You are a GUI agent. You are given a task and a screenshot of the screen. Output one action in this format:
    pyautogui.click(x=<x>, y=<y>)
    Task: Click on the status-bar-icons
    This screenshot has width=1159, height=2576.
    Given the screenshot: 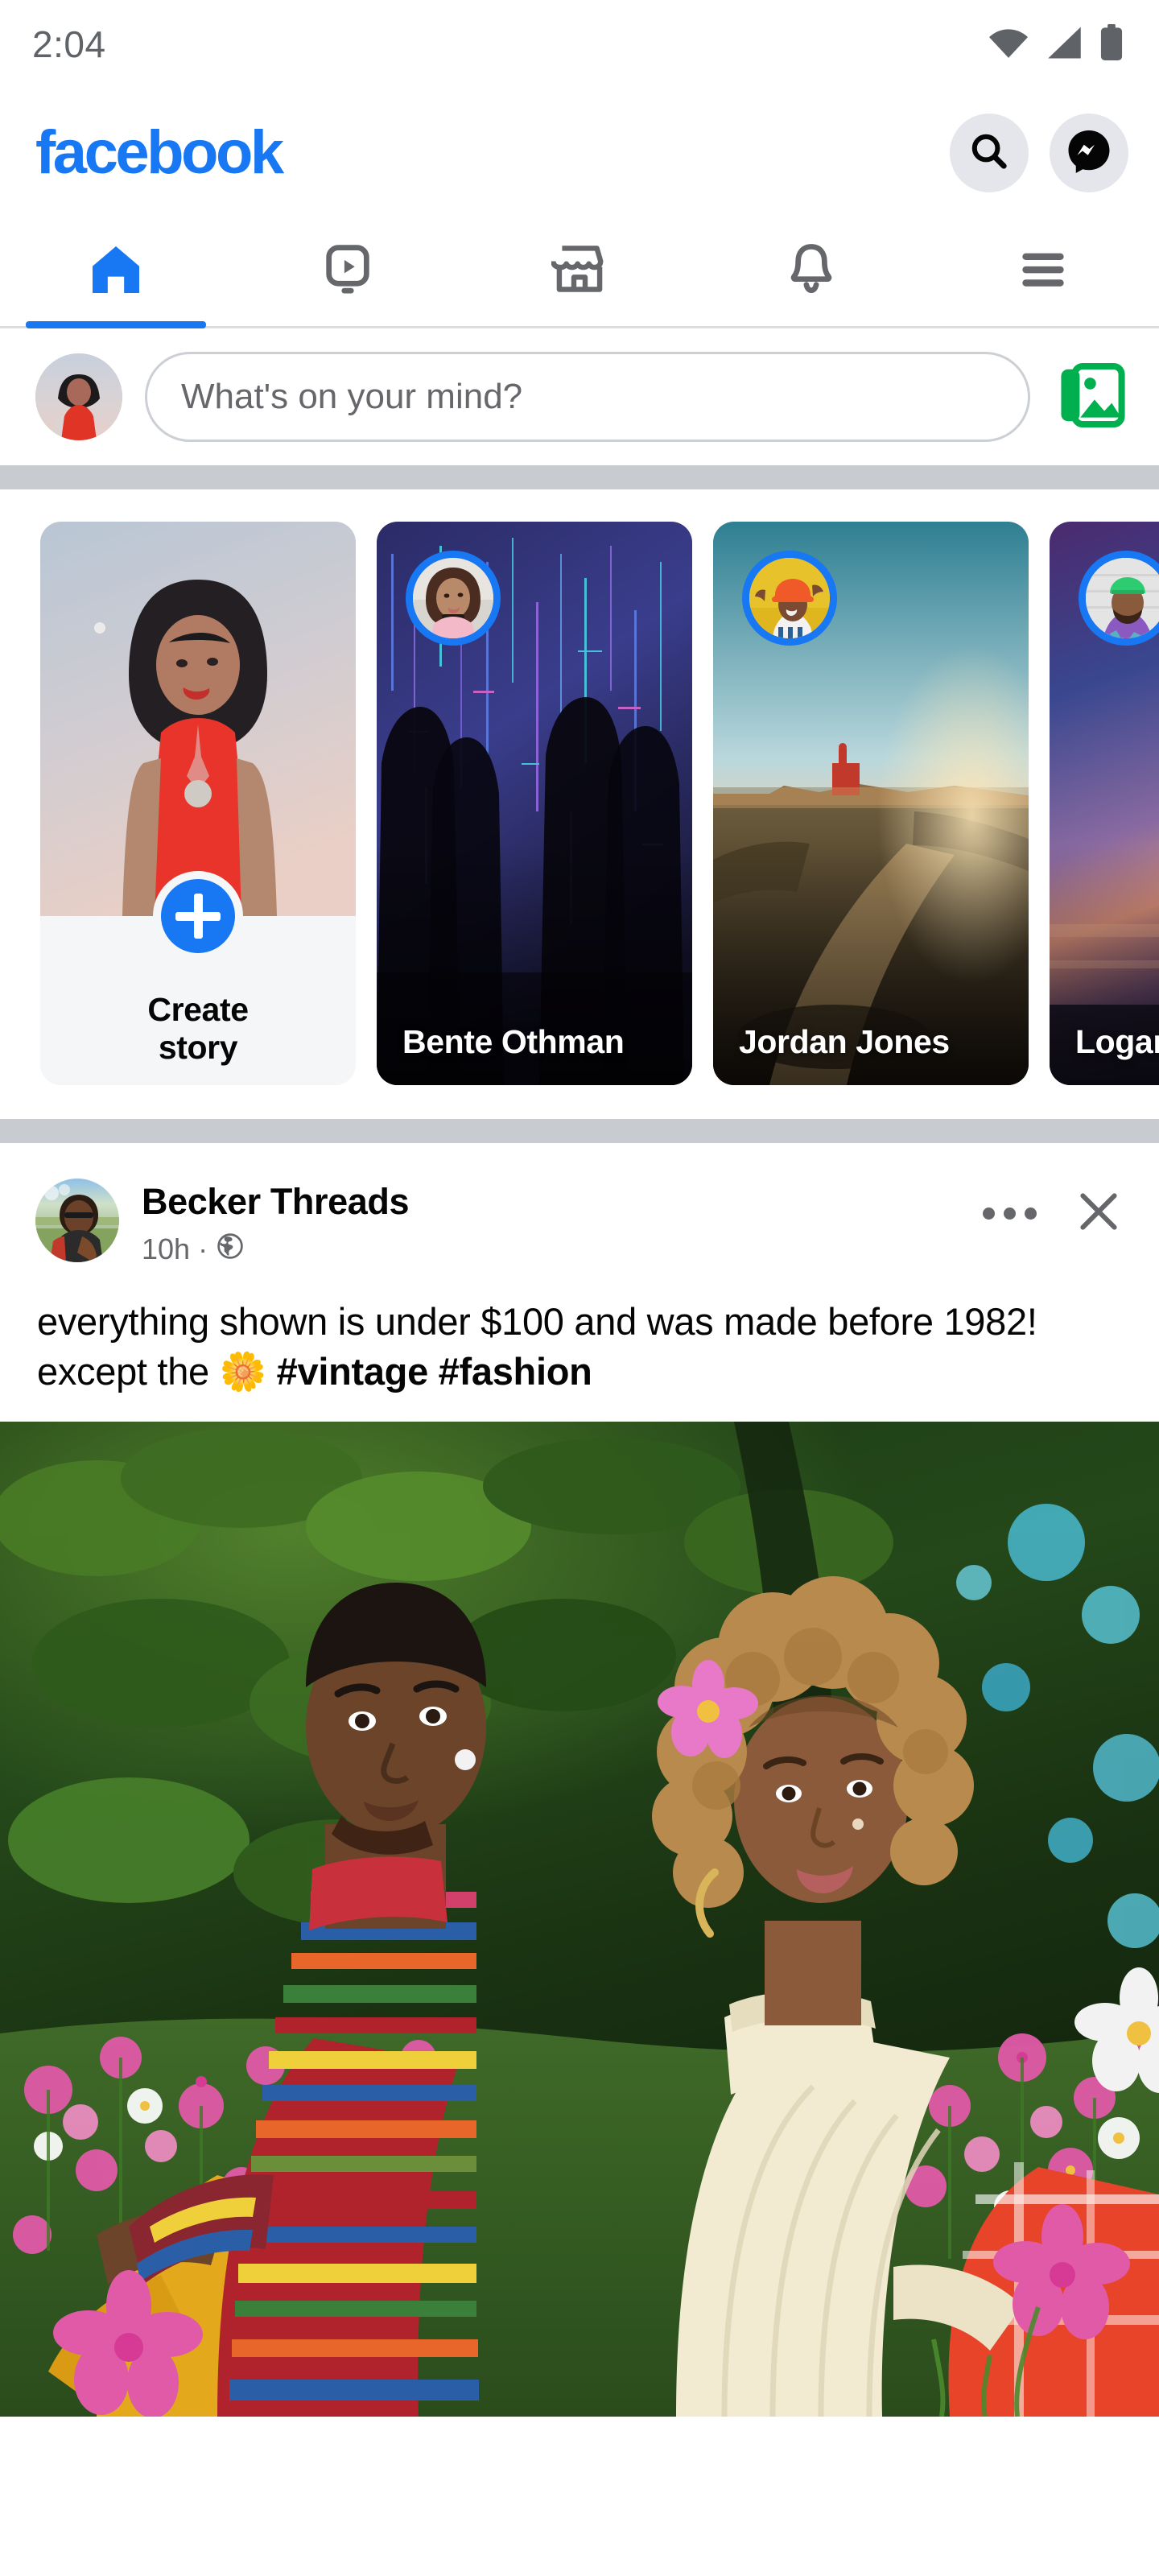 What is the action you would take?
    pyautogui.click(x=1055, y=44)
    